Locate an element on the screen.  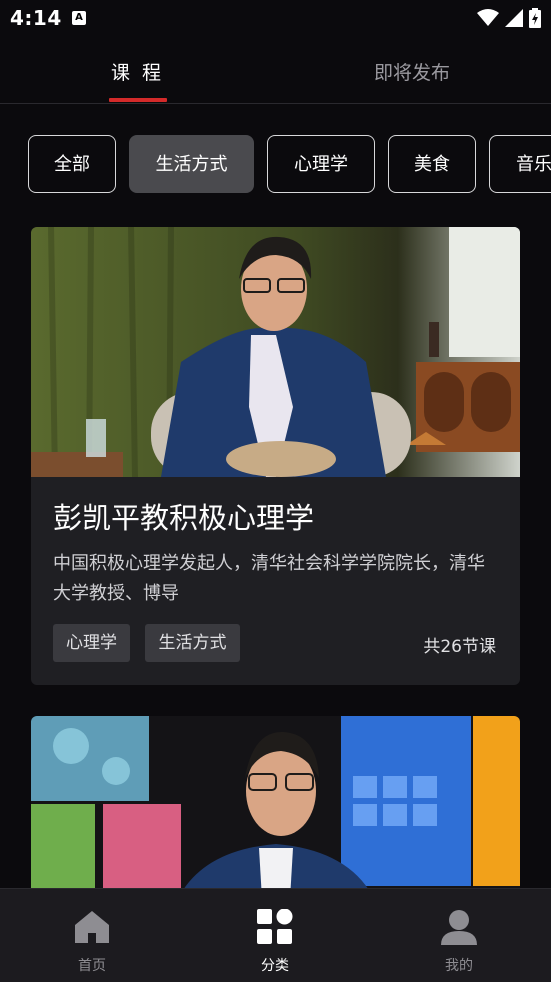
category-chip-all: 全部 is located at coordinates (72, 164).